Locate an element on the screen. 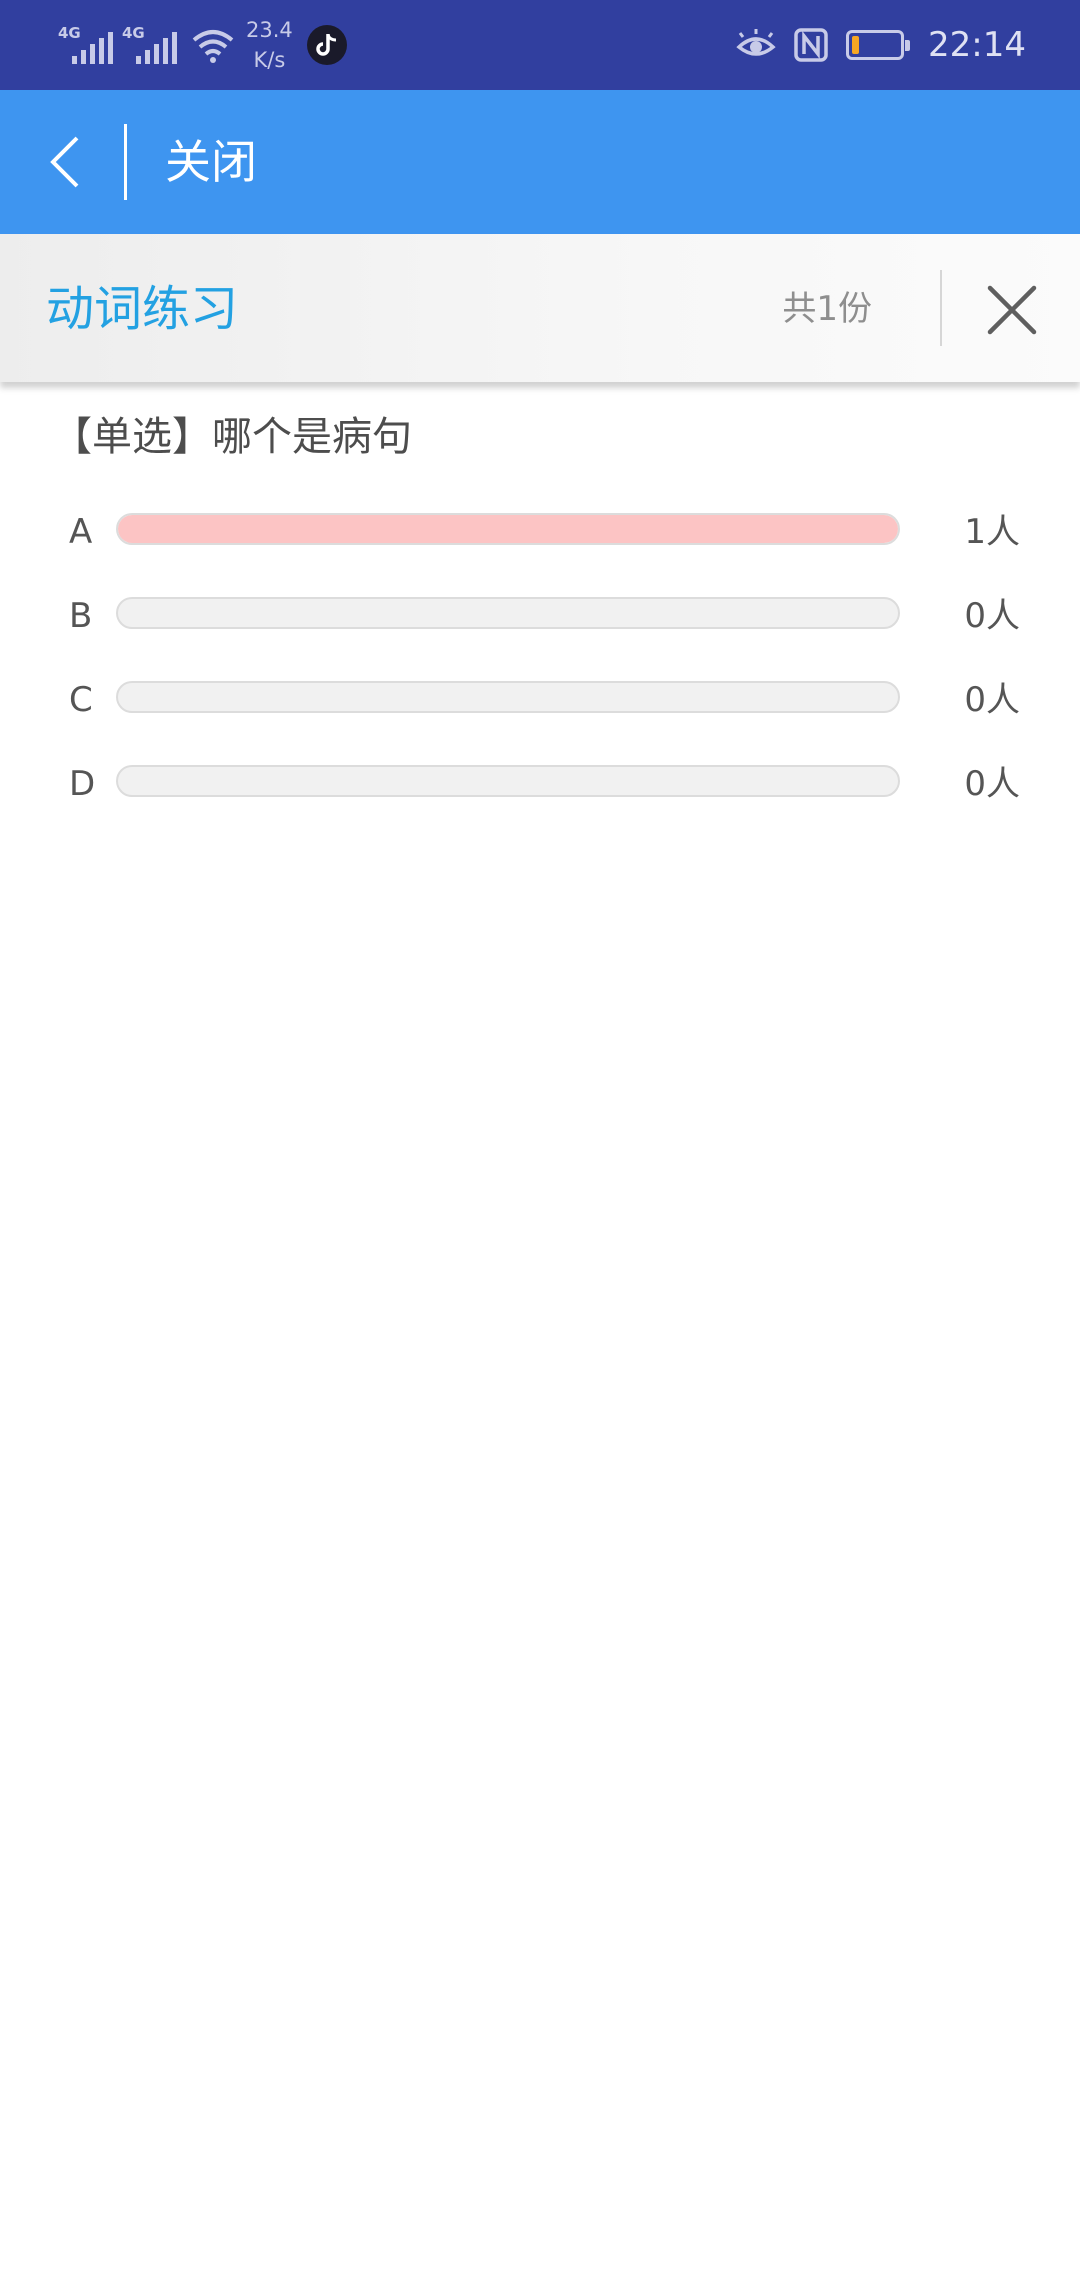 This screenshot has height=2280, width=1080. option-letter: A is located at coordinates (81, 532).